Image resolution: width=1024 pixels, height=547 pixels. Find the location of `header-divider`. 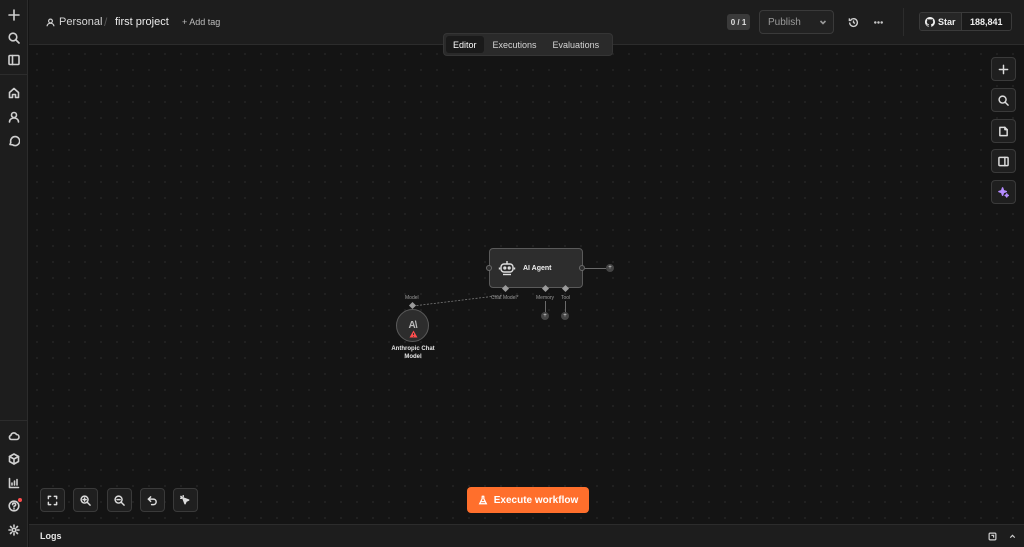

header-divider is located at coordinates (903, 22).